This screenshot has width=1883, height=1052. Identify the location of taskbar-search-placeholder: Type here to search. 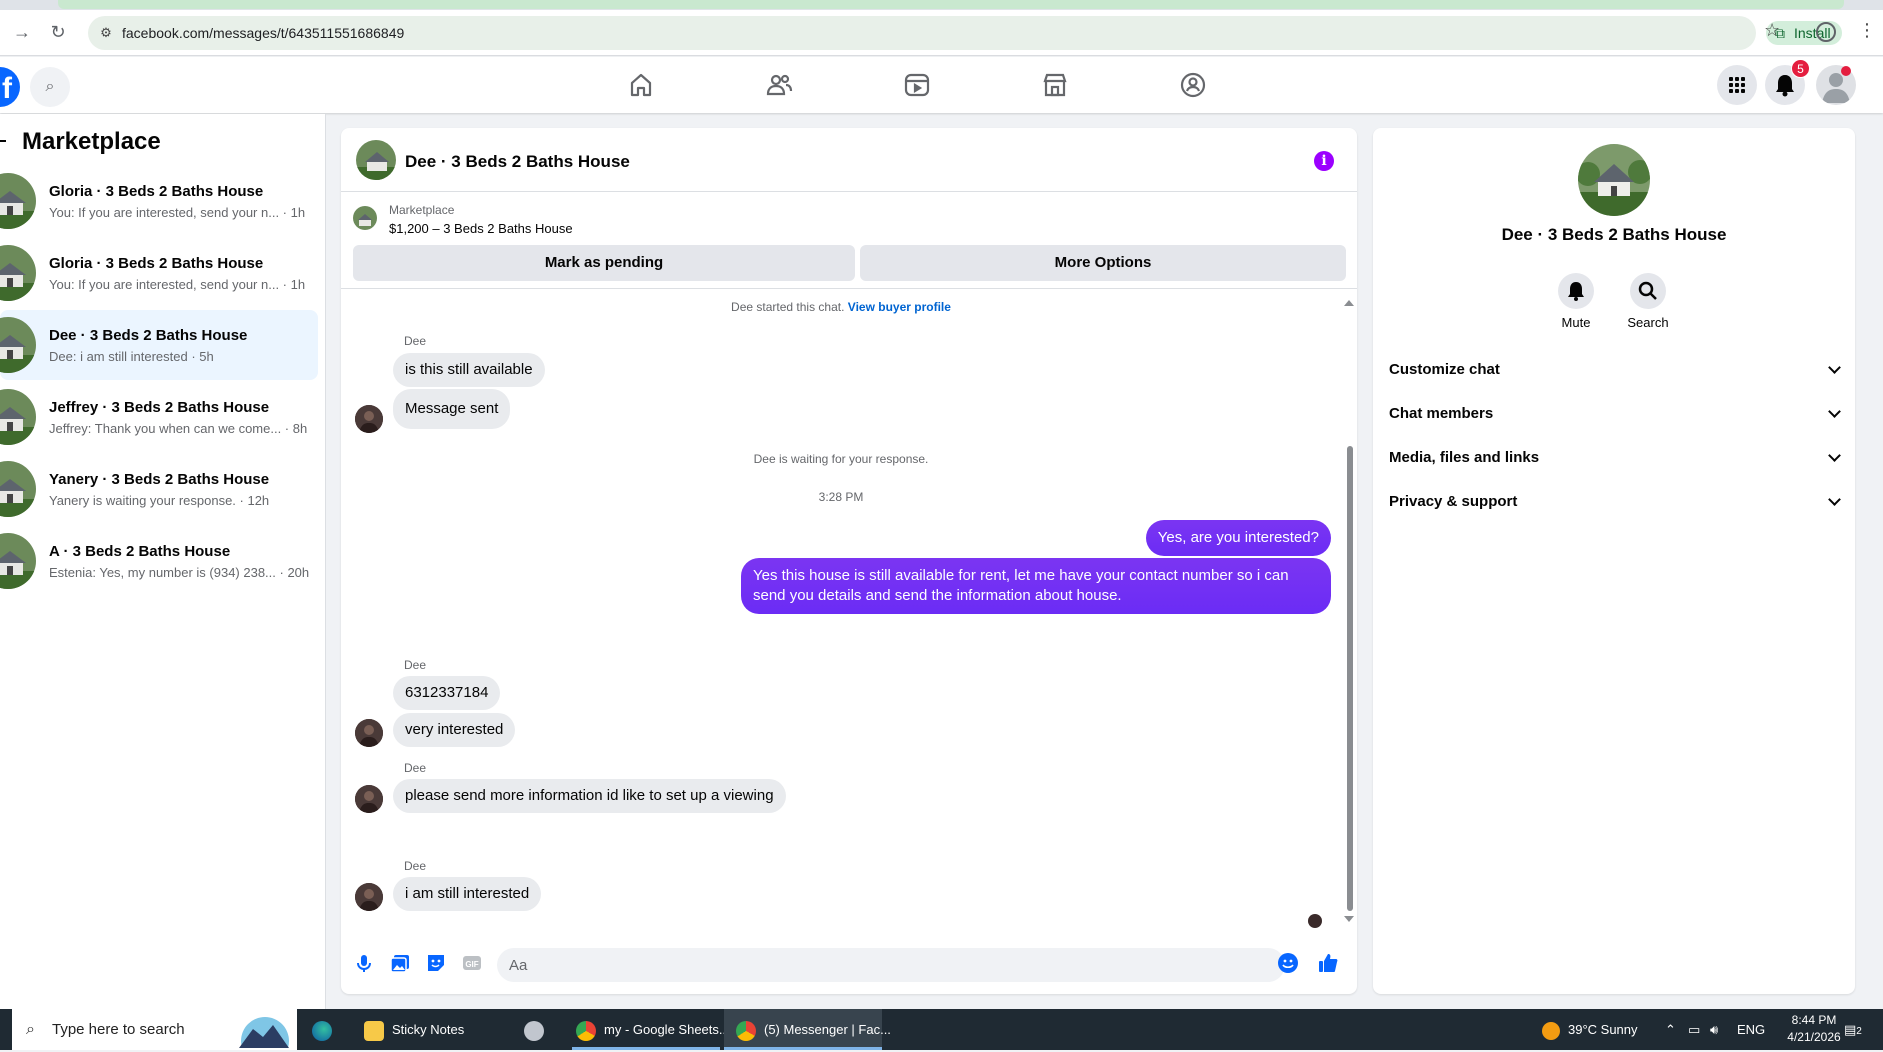
(118, 1029).